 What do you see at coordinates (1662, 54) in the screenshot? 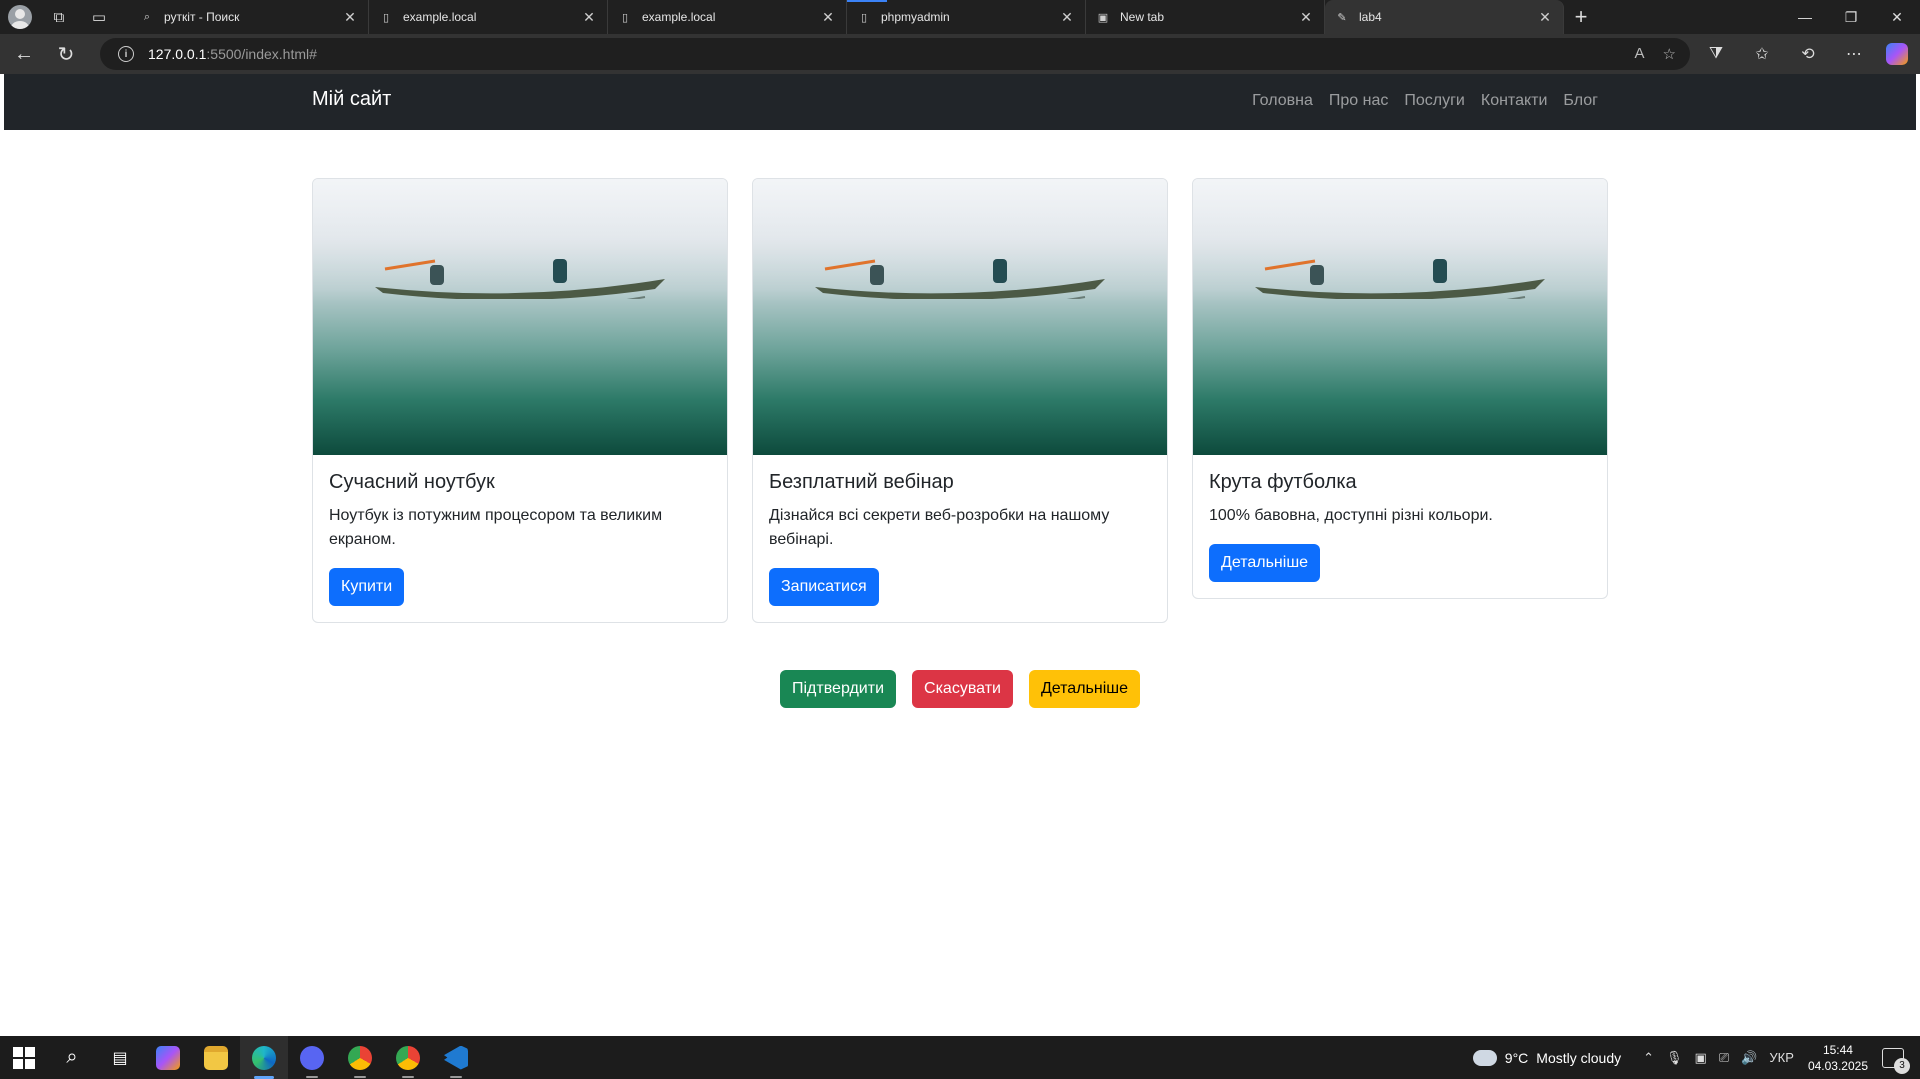
I see `omnibox-actions: A ☆` at bounding box center [1662, 54].